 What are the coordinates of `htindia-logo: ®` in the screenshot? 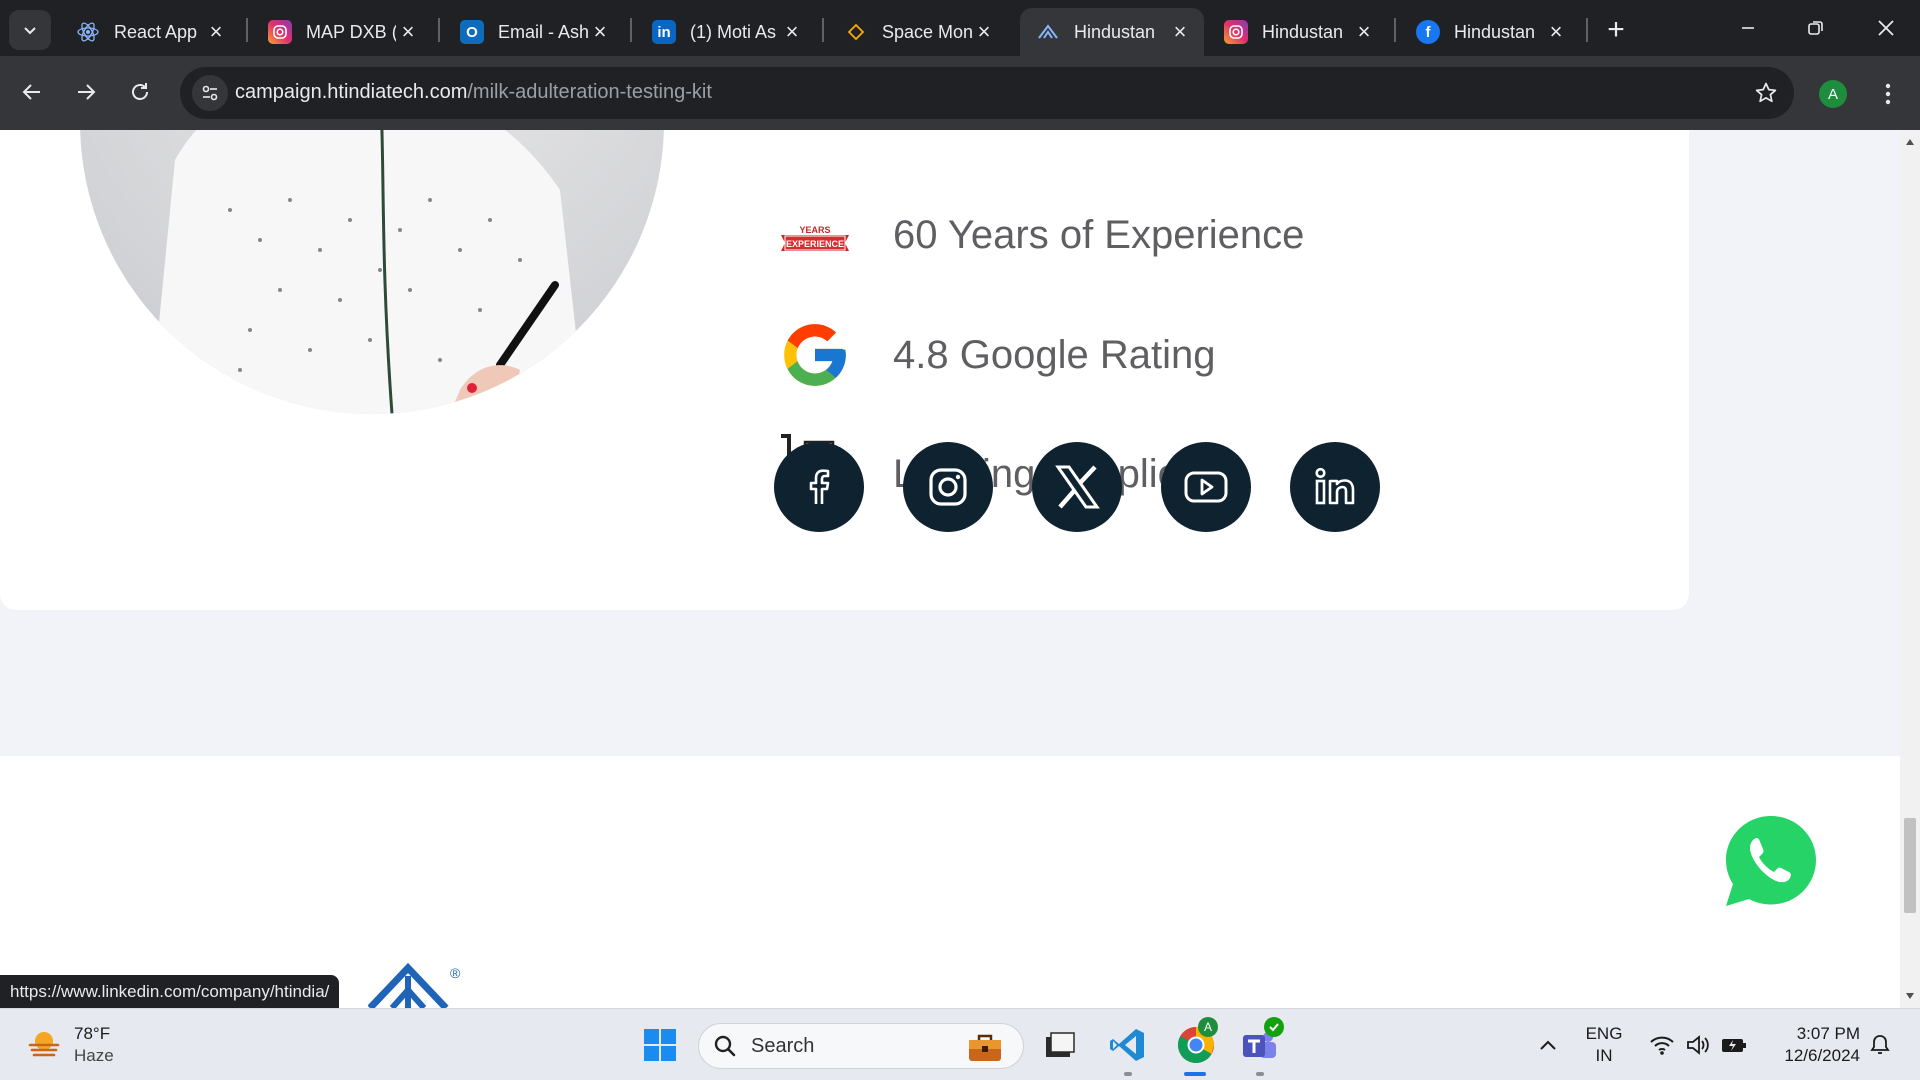 It's located at (418, 985).